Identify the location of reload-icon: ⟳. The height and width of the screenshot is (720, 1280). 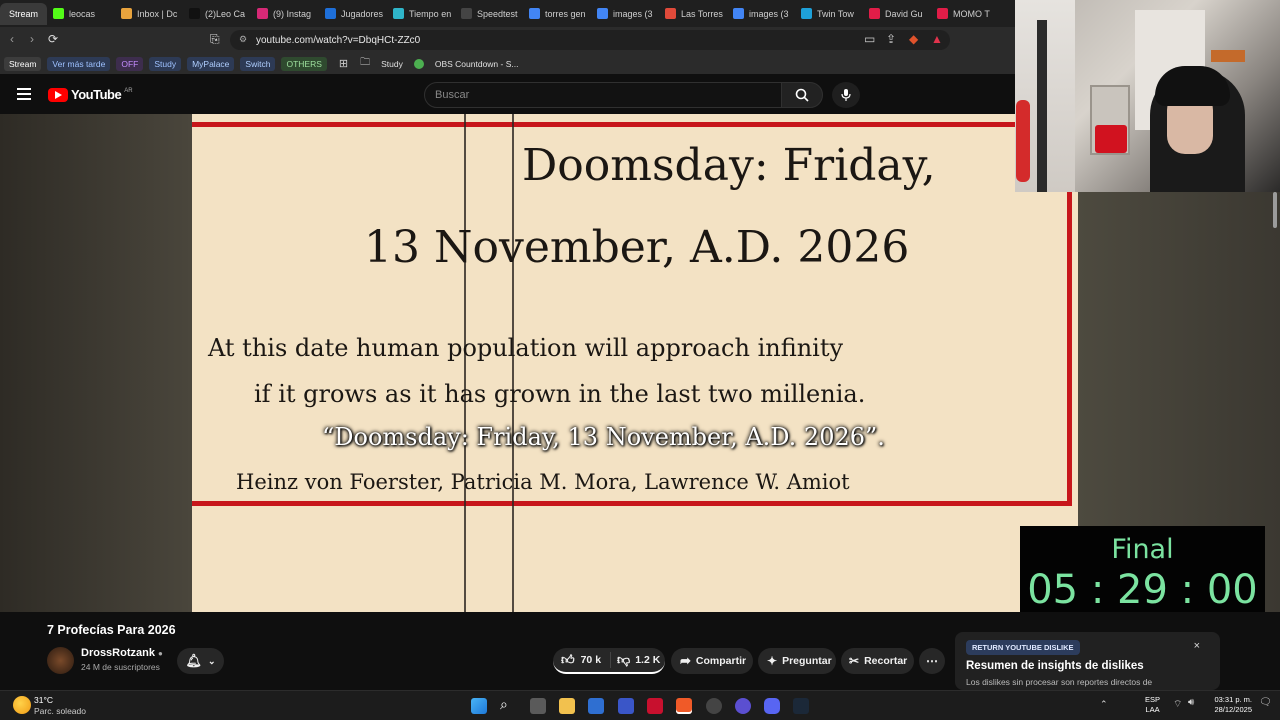
(53, 39).